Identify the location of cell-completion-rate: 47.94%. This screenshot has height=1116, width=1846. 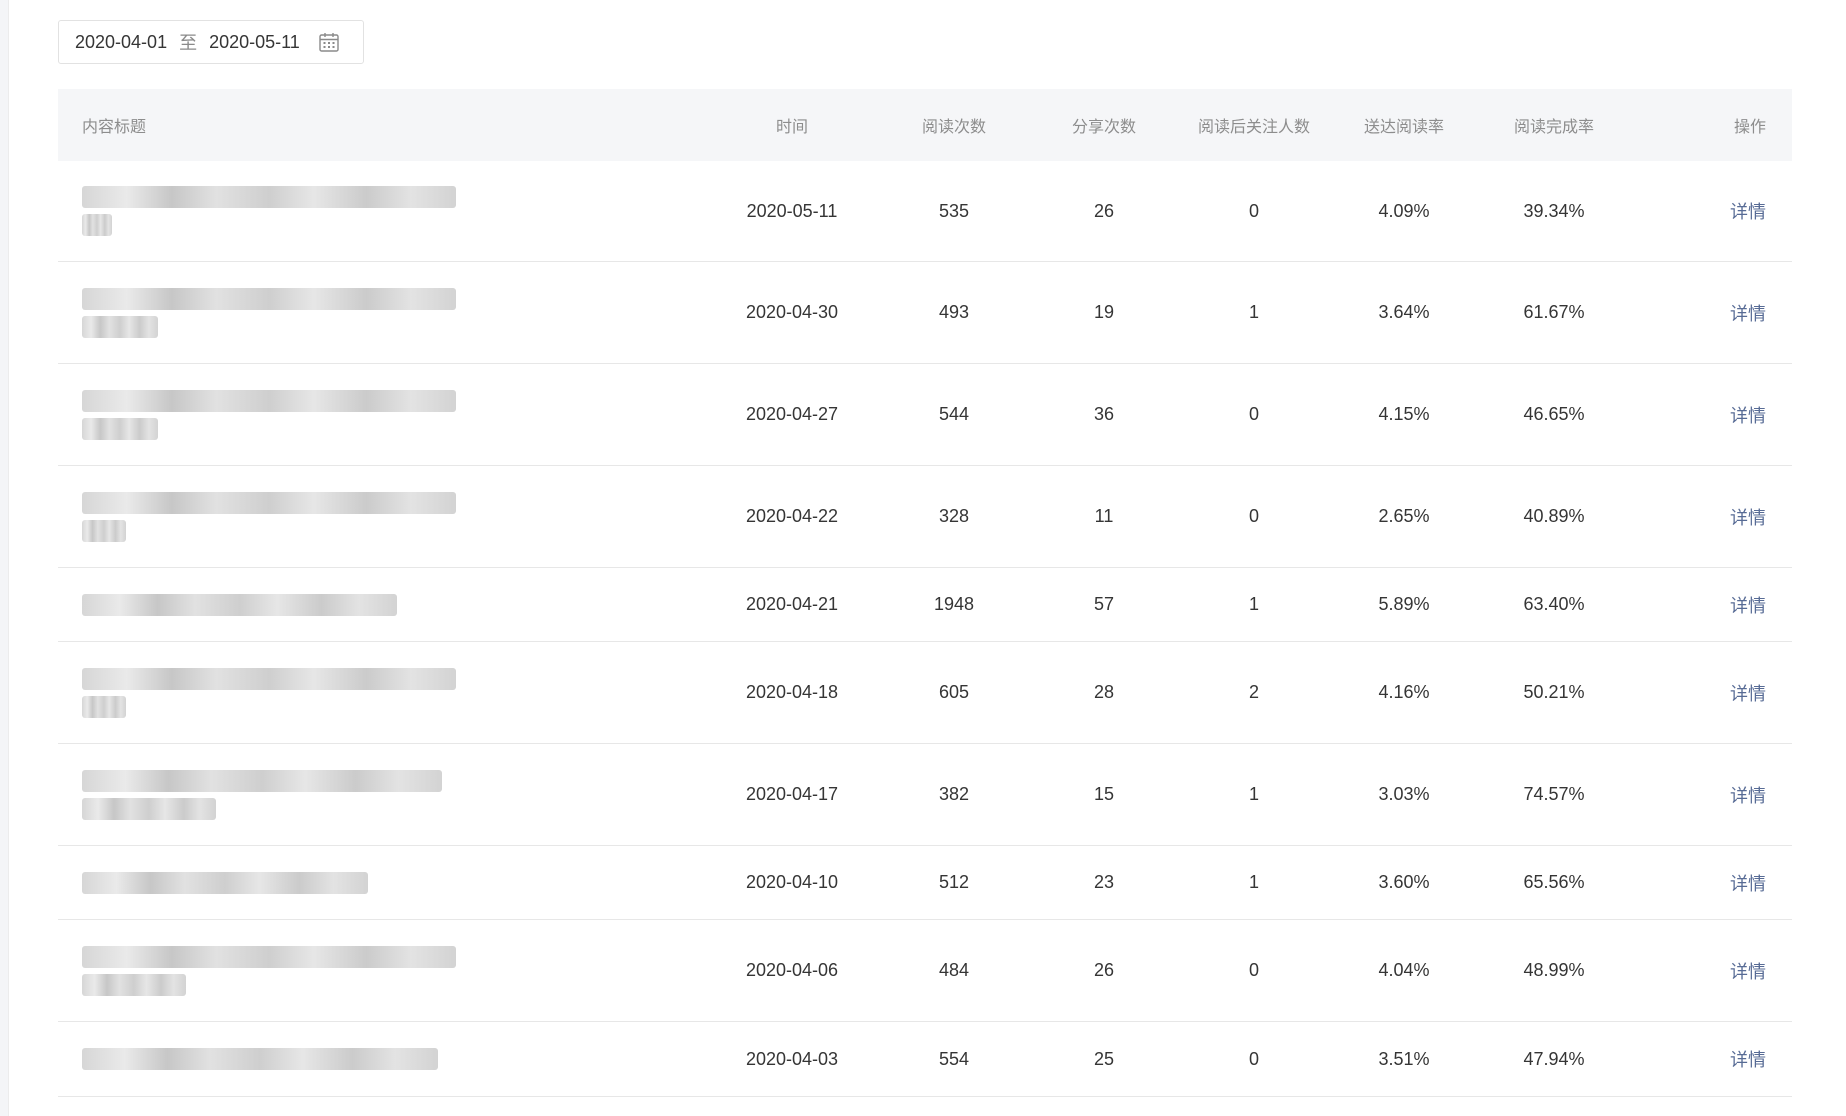
(1554, 1058).